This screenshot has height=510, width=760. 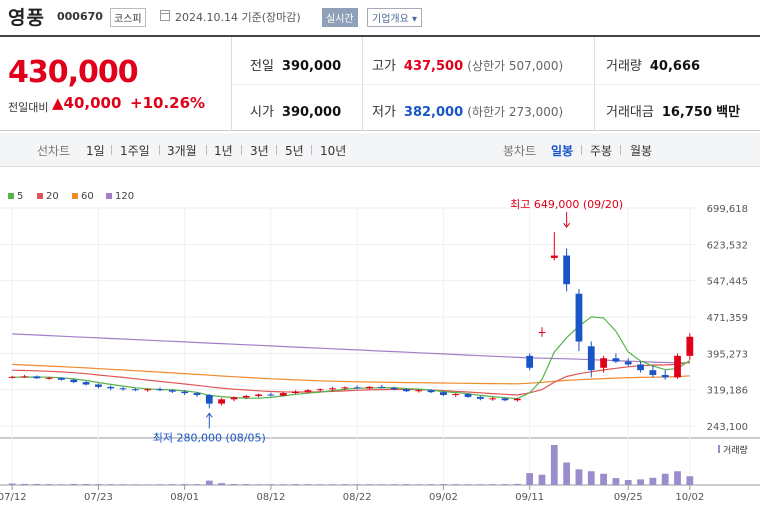 I want to click on y-tick-label: 699,618, so click(x=727, y=209).